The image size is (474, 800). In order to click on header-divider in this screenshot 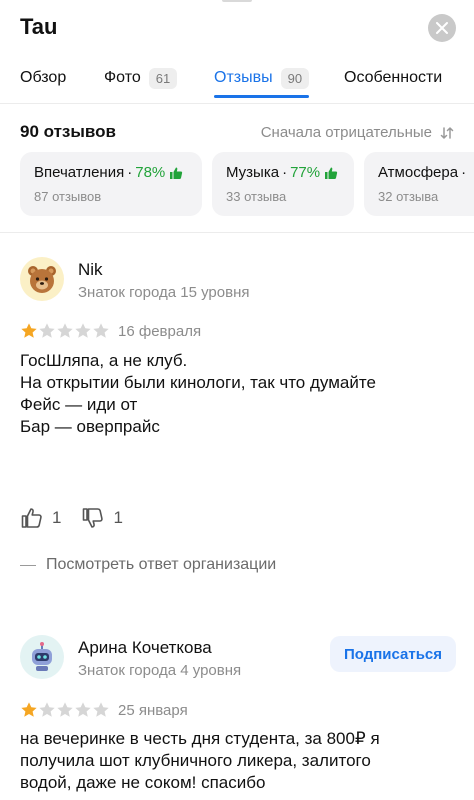, I will do `click(237, 103)`.